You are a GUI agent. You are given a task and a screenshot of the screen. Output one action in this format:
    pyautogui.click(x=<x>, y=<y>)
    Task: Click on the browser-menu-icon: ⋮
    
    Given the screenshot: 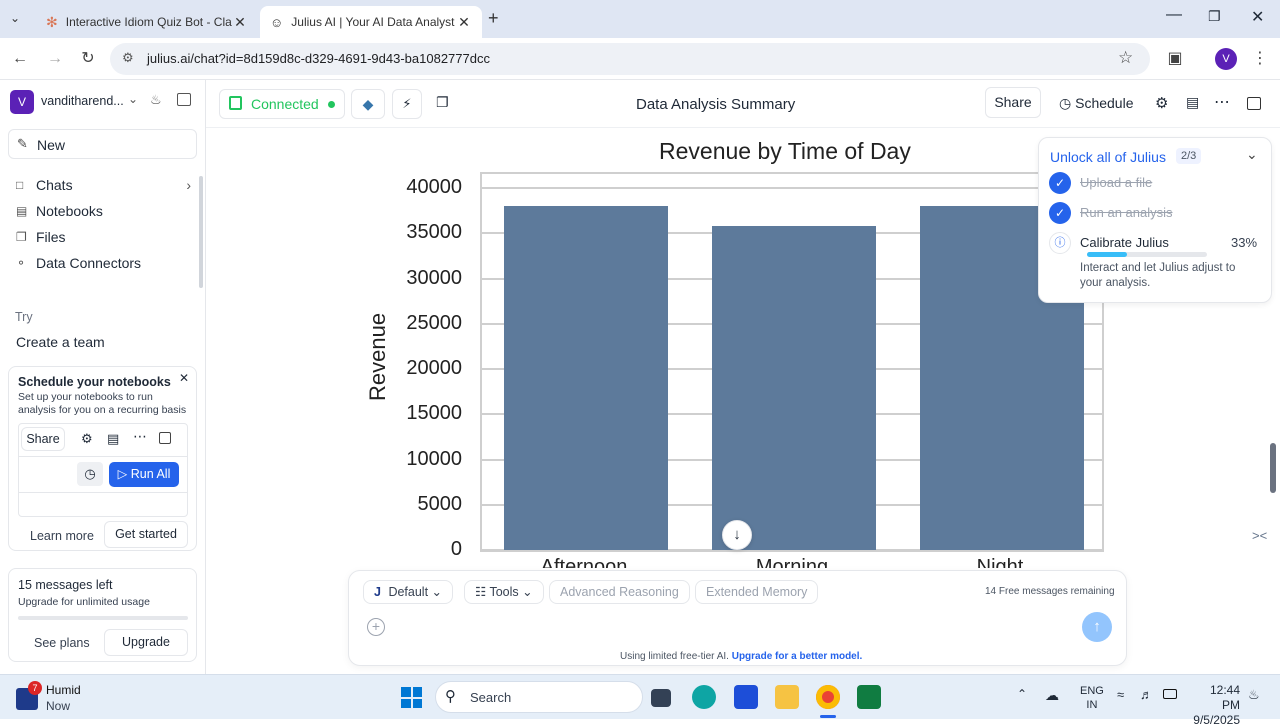 What is the action you would take?
    pyautogui.click(x=1260, y=59)
    